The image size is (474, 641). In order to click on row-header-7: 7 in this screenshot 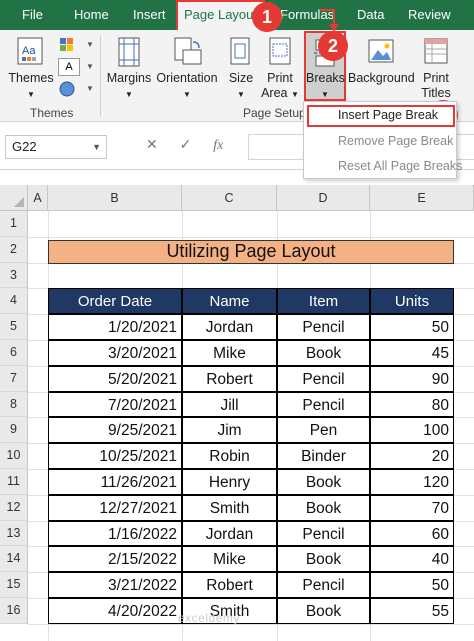, I will do `click(14, 378)`.